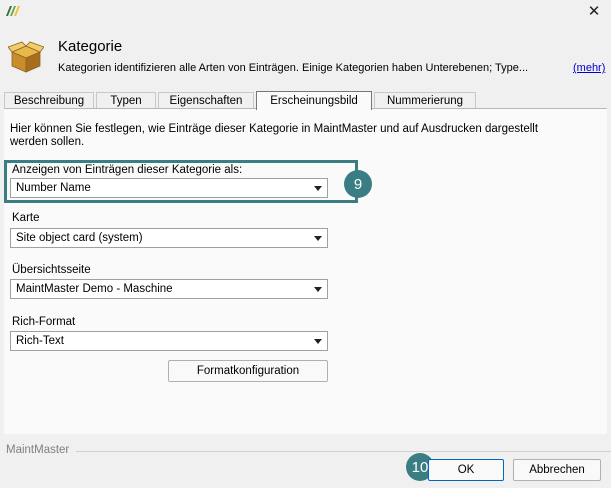 This screenshot has height=488, width=611. I want to click on display-as-value: Number Name, so click(53, 188).